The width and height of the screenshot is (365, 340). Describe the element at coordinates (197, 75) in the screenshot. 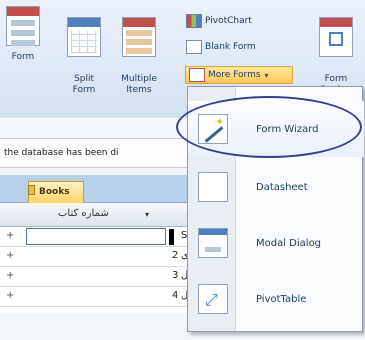

I see `more-forms-icon` at that location.